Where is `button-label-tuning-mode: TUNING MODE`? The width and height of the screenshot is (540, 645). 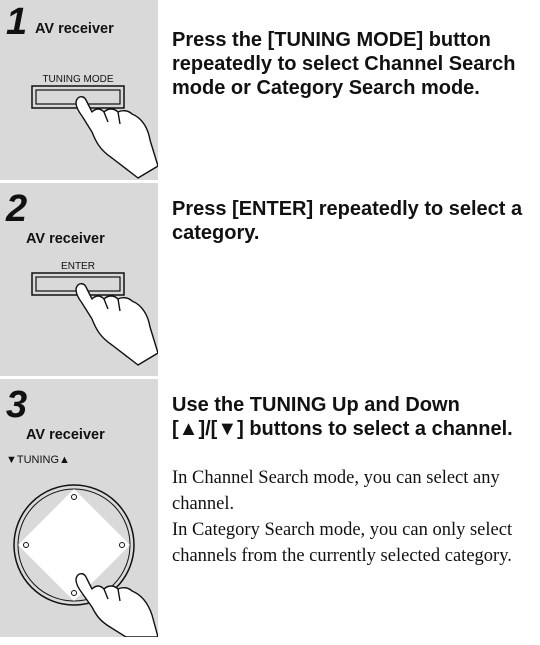
button-label-tuning-mode: TUNING MODE is located at coordinates (77, 79).